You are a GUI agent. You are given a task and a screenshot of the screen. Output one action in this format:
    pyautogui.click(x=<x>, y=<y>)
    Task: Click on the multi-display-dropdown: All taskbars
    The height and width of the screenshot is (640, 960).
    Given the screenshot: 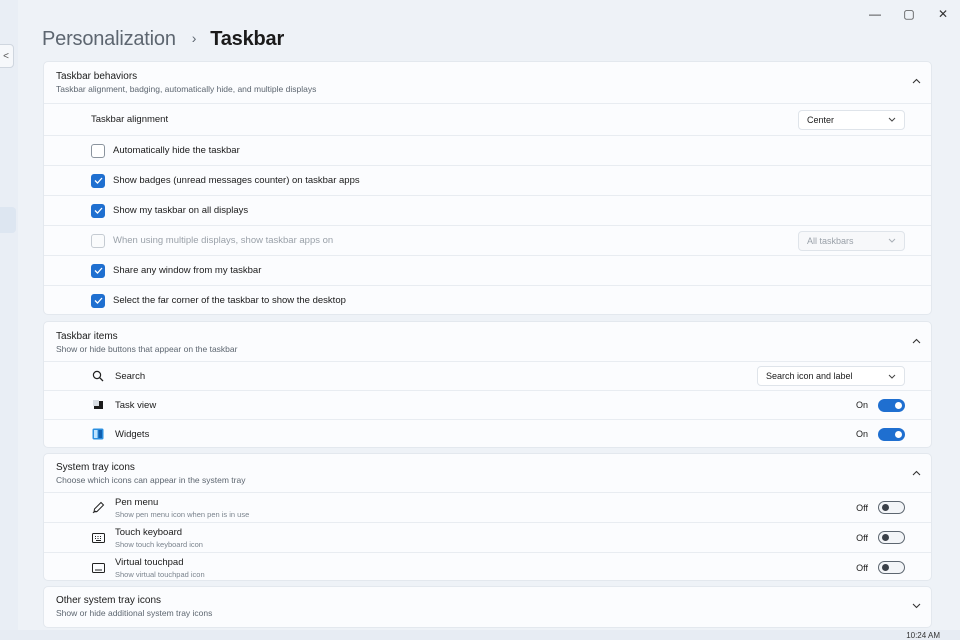 What is the action you would take?
    pyautogui.click(x=851, y=240)
    